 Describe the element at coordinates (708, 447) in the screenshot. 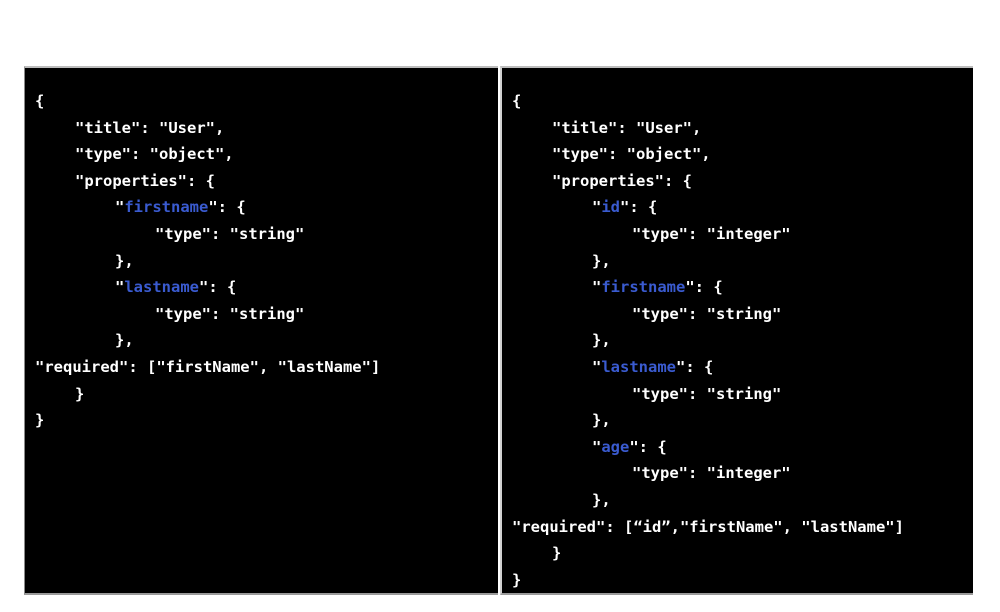

I see `code-line: "age": {` at that location.